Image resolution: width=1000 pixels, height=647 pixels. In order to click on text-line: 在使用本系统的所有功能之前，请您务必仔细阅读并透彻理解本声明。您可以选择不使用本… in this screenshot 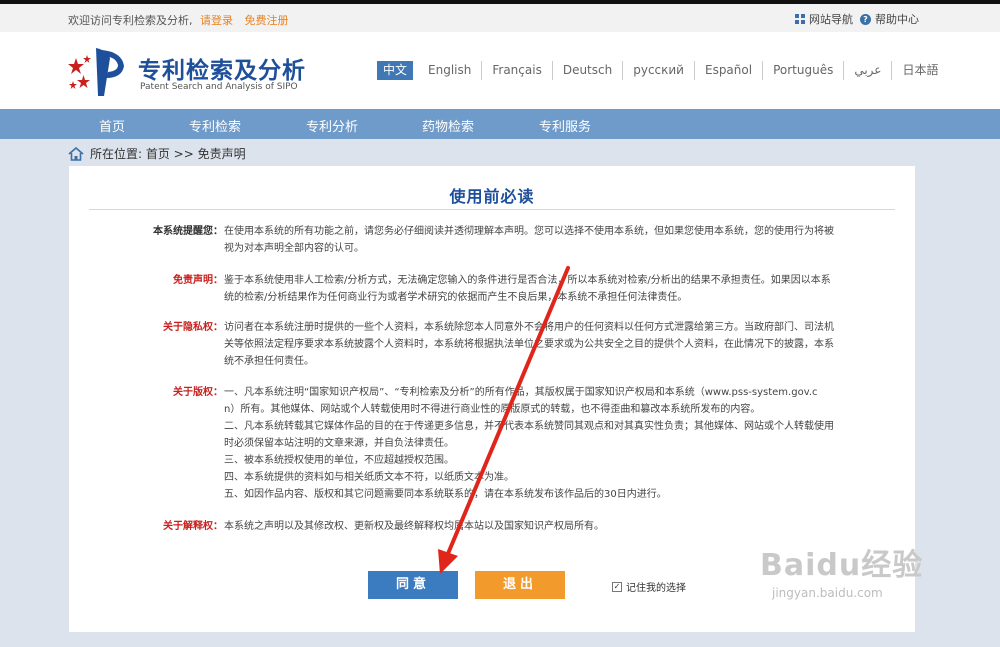, I will do `click(529, 231)`.